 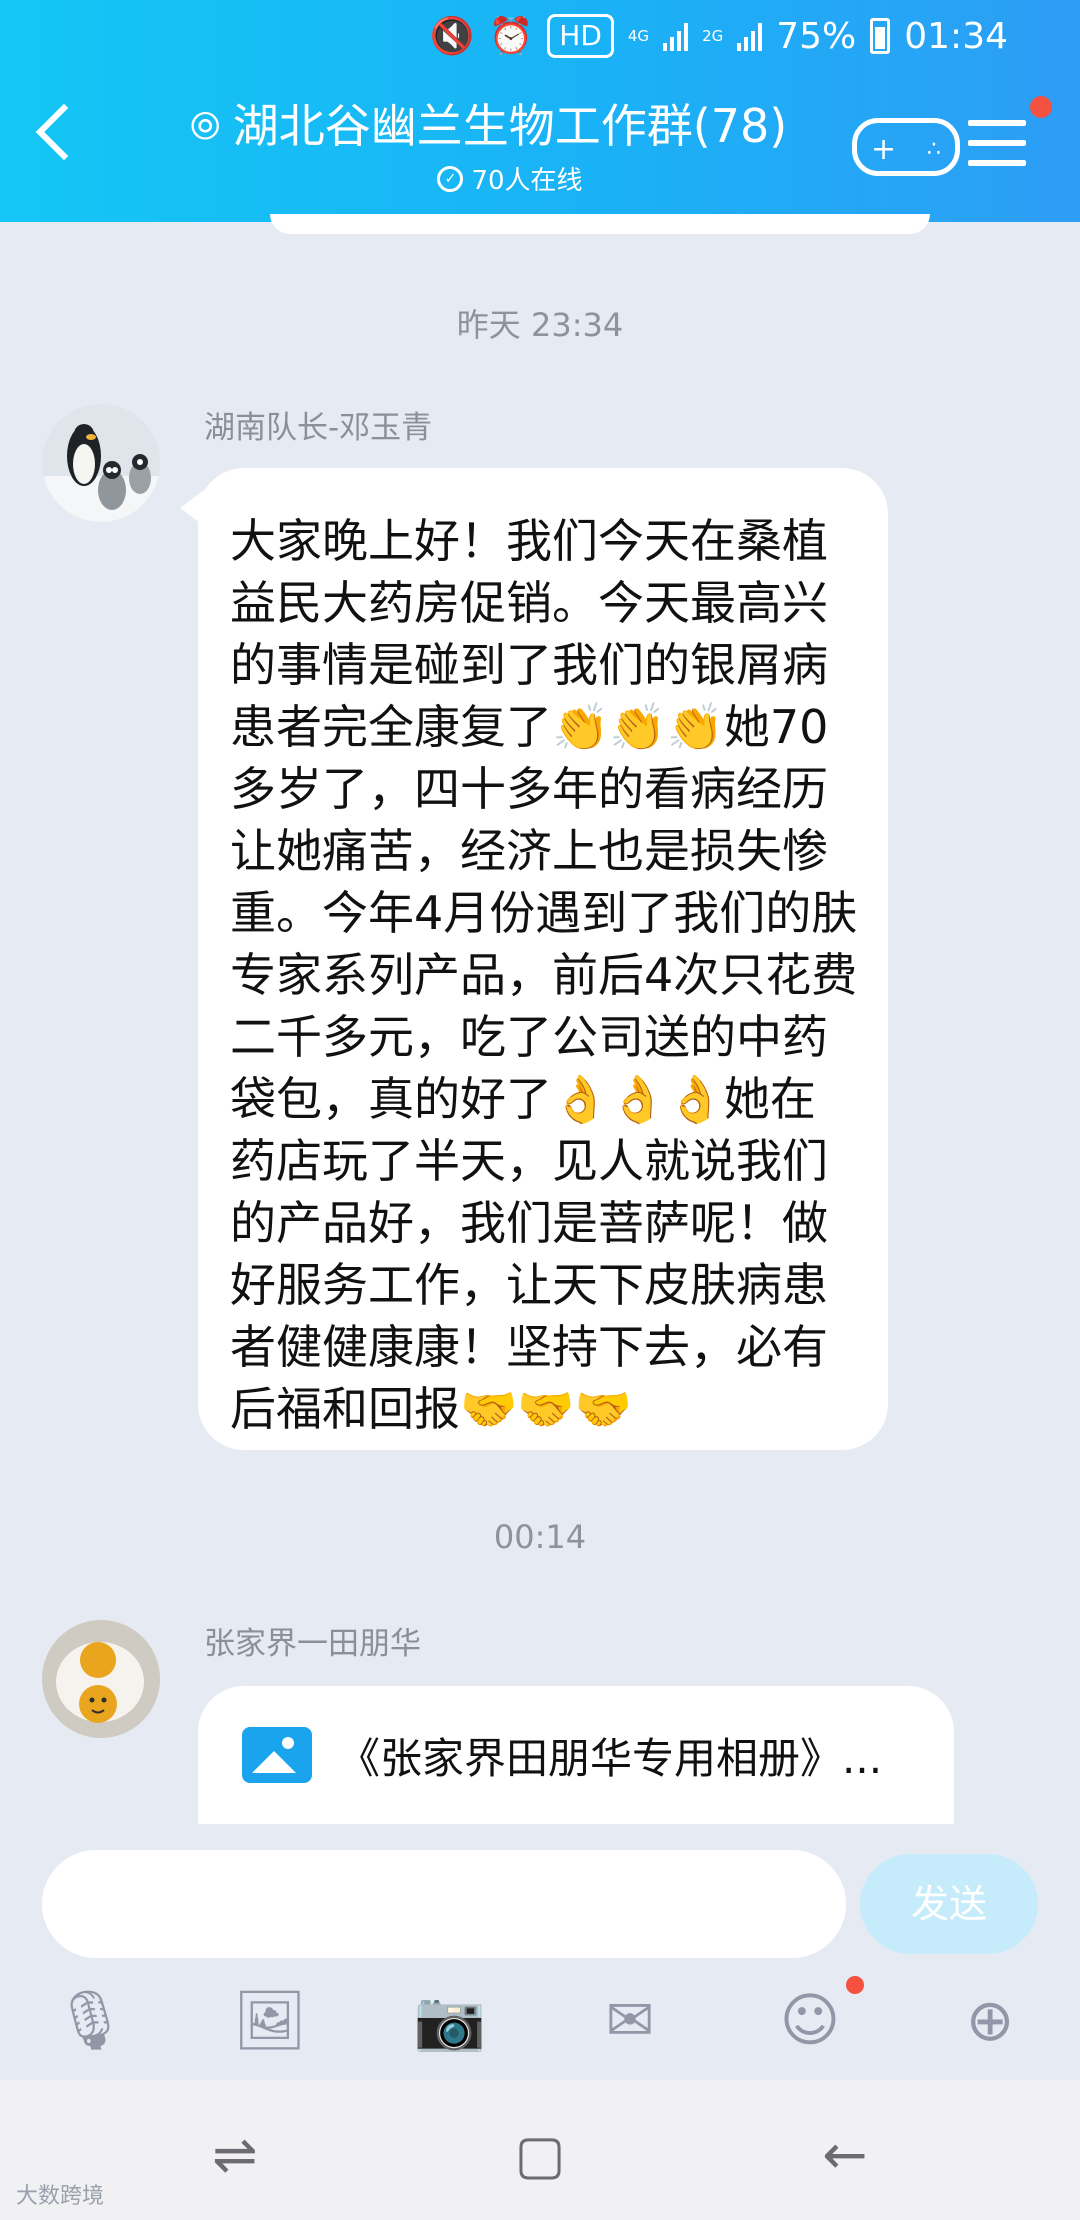 I want to click on online-check-icon: ✓, so click(x=450, y=178).